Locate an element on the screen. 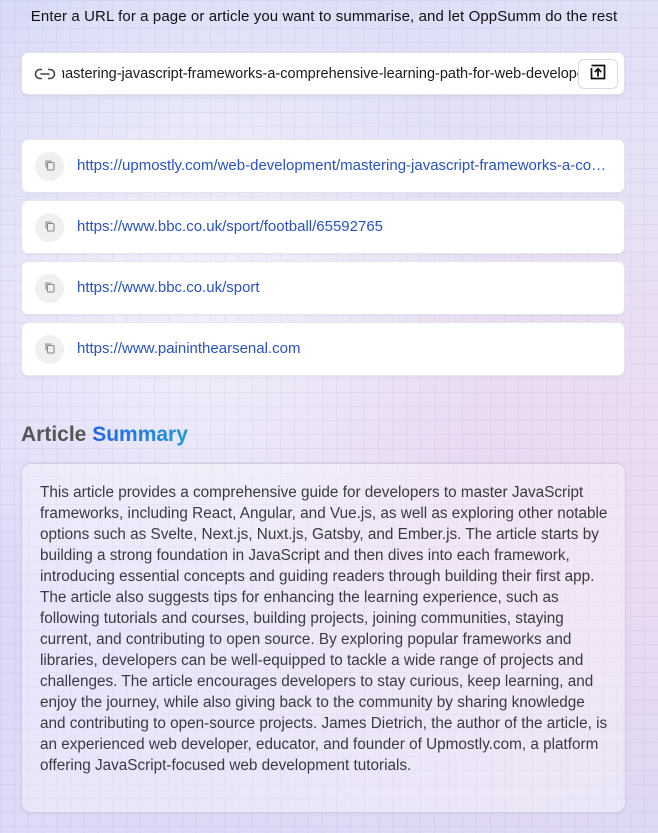 Image resolution: width=658 pixels, height=833 pixels. url-input-bar is located at coordinates (323, 73).